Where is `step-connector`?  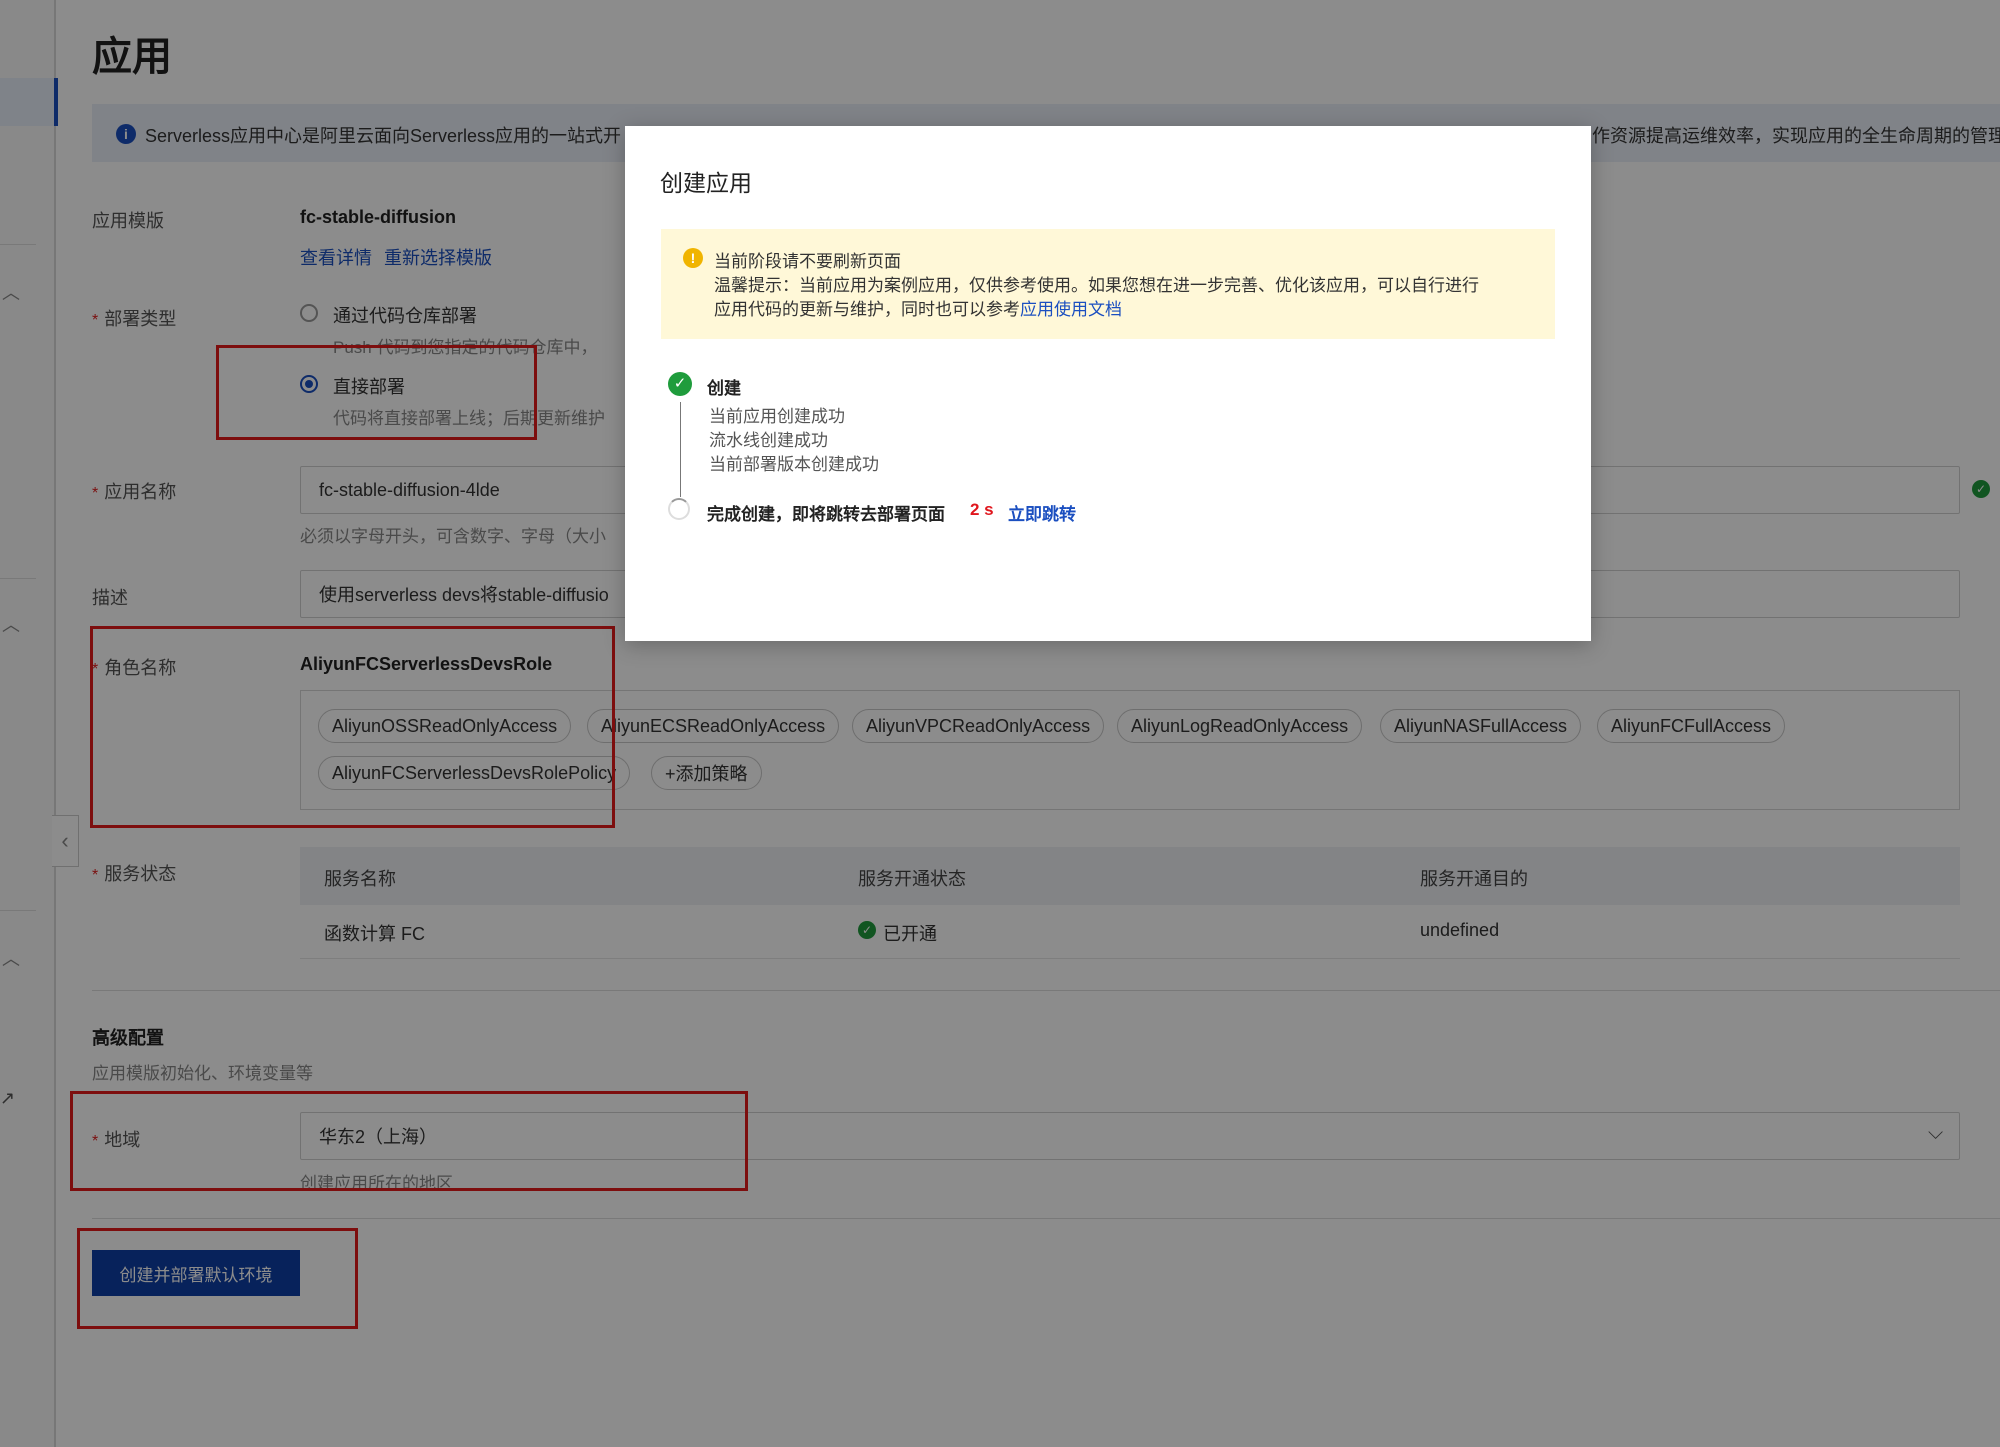 step-connector is located at coordinates (680, 449).